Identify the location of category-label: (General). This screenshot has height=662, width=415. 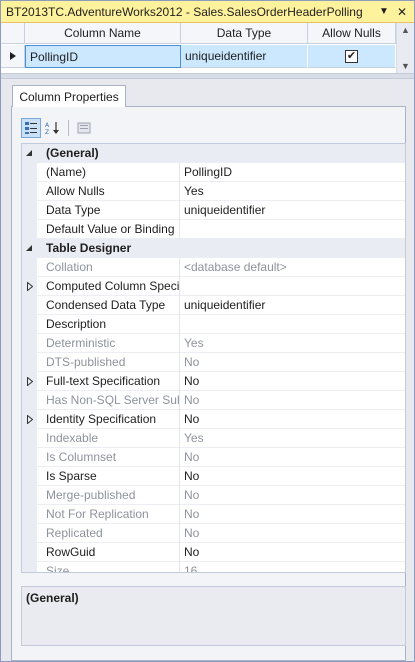
(72, 153).